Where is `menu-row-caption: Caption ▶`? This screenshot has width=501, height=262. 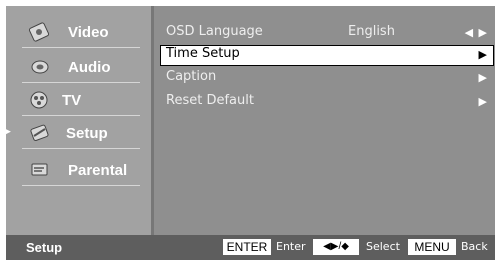
menu-row-caption: Caption ▶ is located at coordinates (327, 78).